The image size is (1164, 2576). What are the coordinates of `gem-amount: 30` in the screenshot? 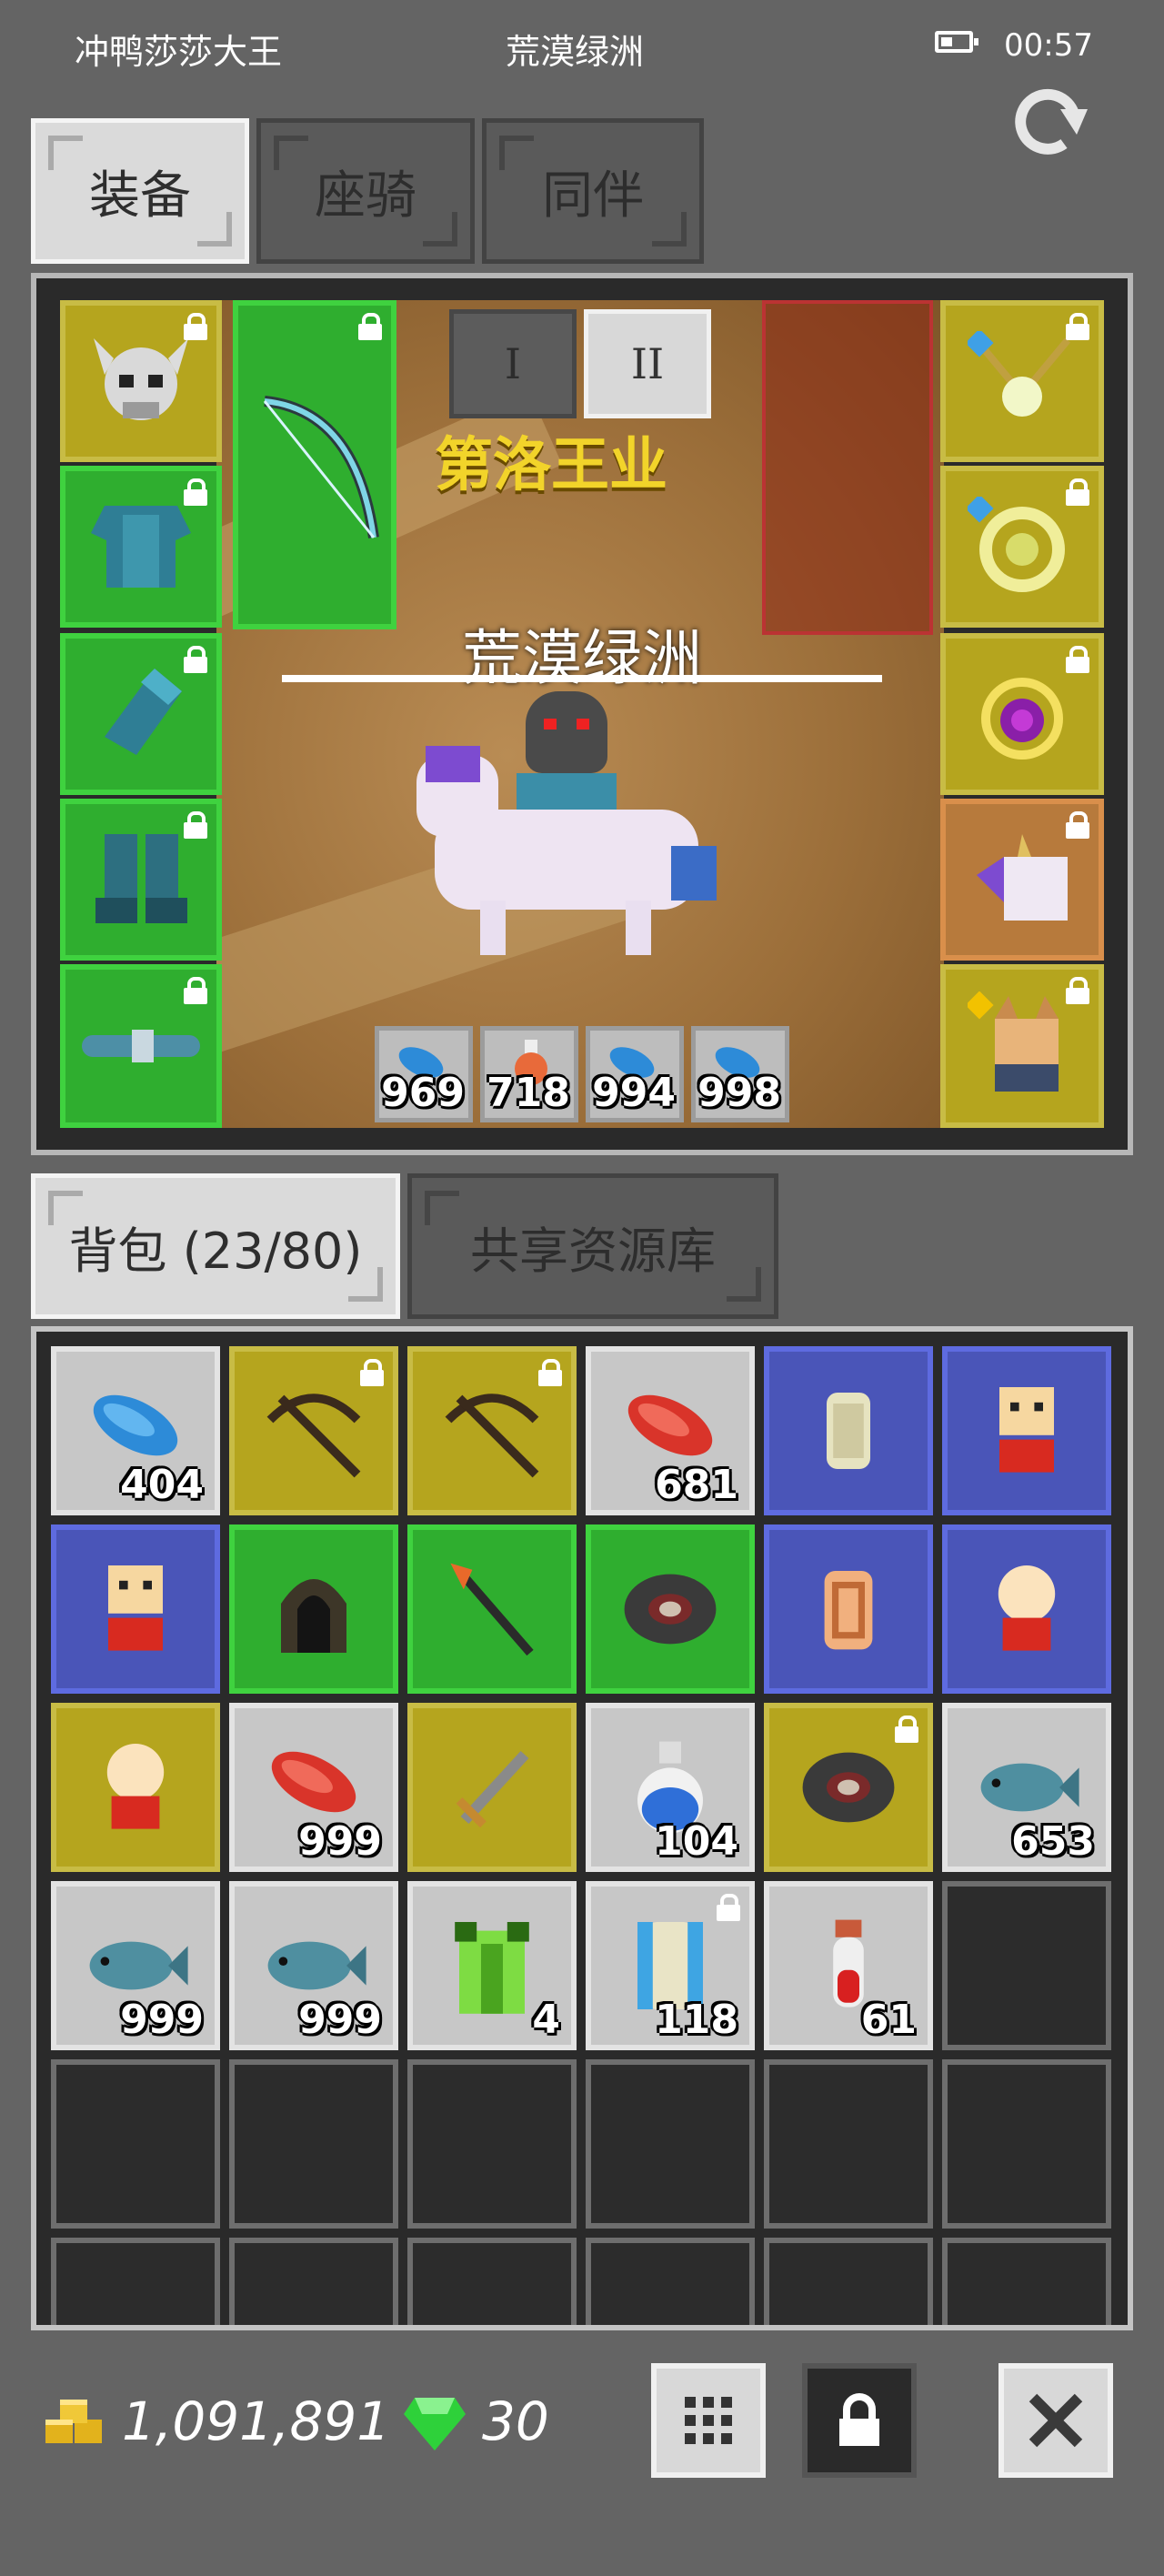 It's located at (515, 2421).